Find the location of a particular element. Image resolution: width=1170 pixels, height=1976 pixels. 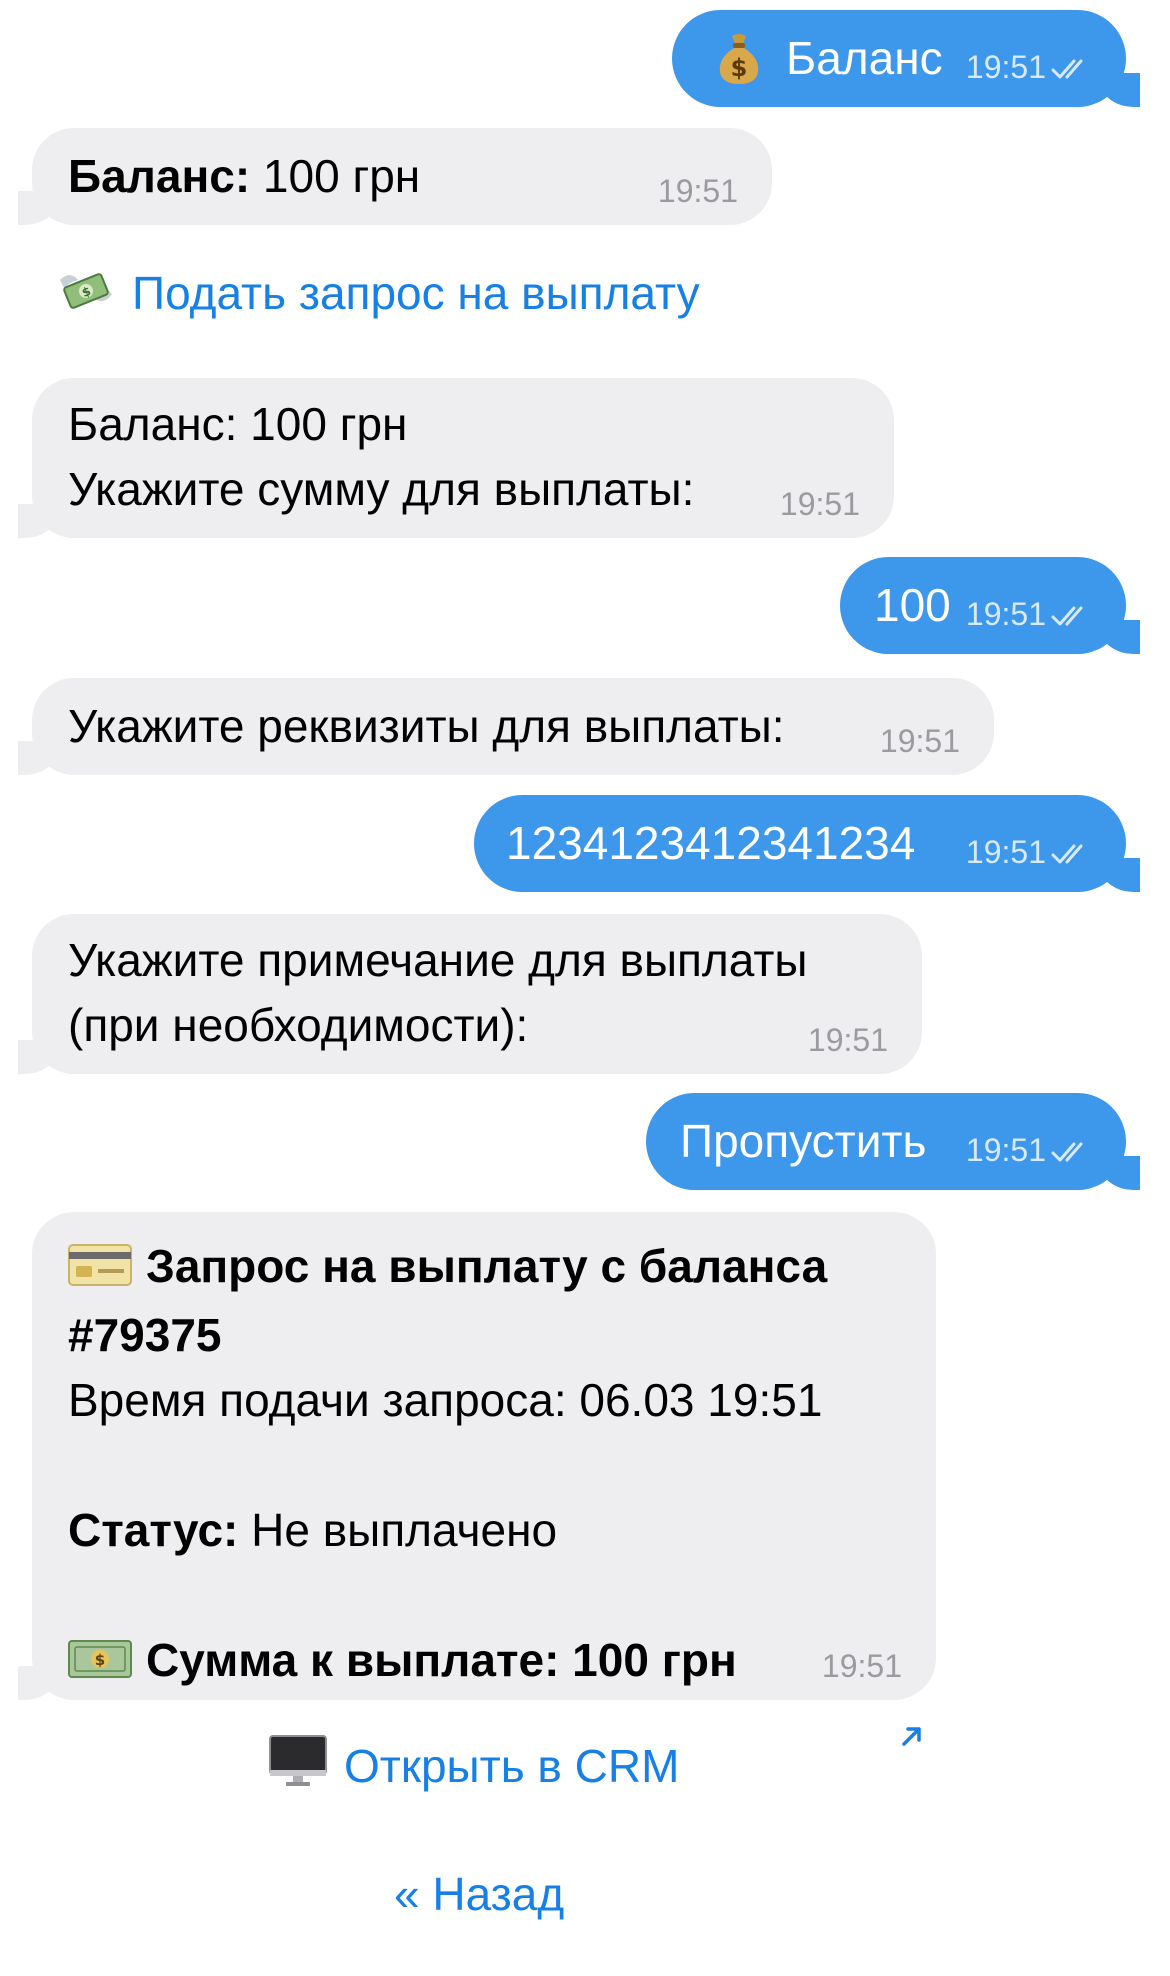

incoming-message-requisites-prompt: Укажите реквизиты для выплаты: 19:51 is located at coordinates (506, 726).